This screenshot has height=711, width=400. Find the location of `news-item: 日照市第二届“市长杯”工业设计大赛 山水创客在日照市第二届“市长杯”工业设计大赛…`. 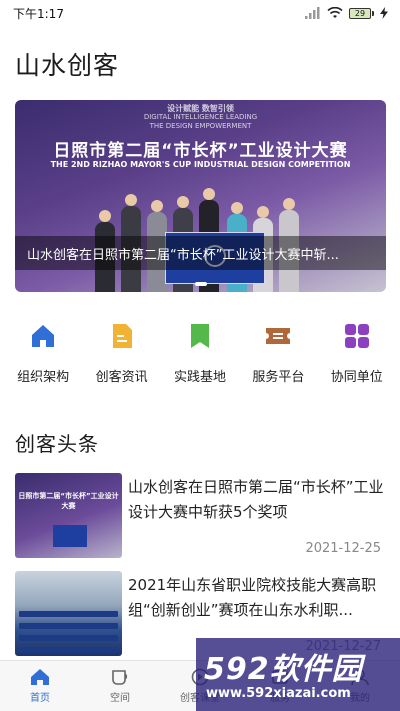

news-item: 日照市第二届“市长杯”工业设计大赛 山水创客在日照市第二届“市长杯”工业设计大赛… is located at coordinates (200, 518).